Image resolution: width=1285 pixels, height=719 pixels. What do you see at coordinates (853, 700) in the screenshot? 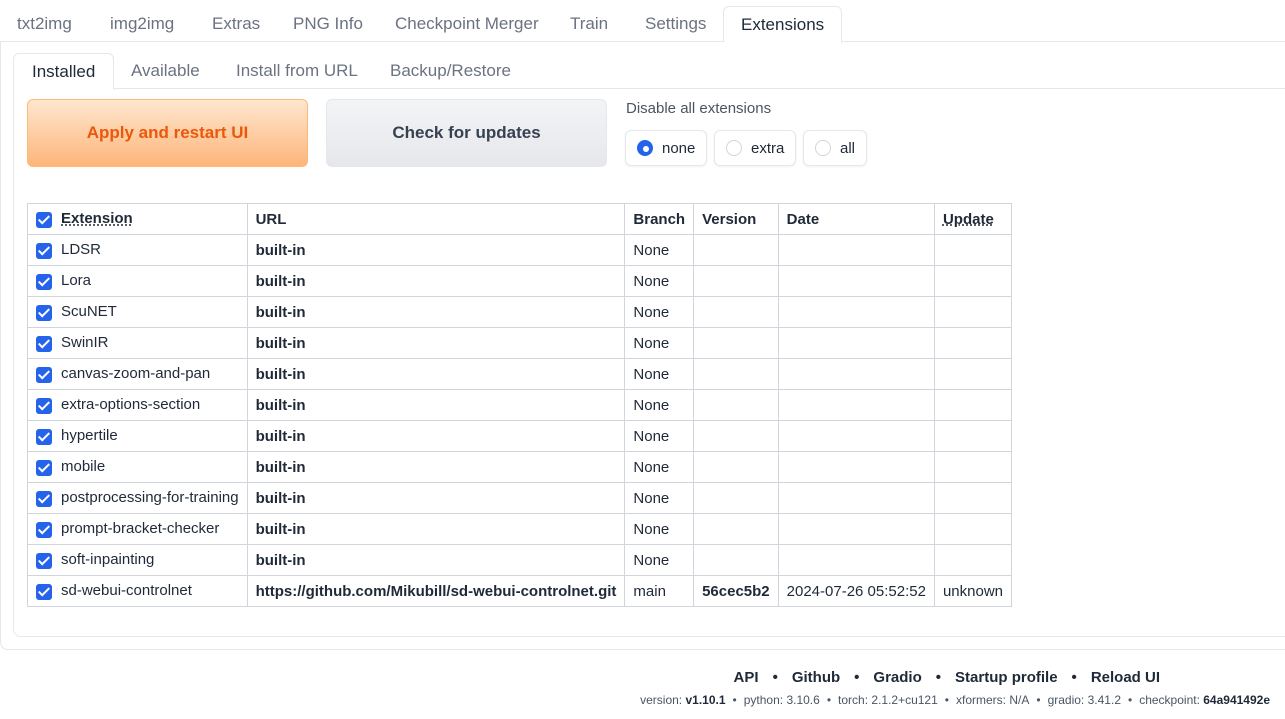
I see `torch-label: torch:` at bounding box center [853, 700].